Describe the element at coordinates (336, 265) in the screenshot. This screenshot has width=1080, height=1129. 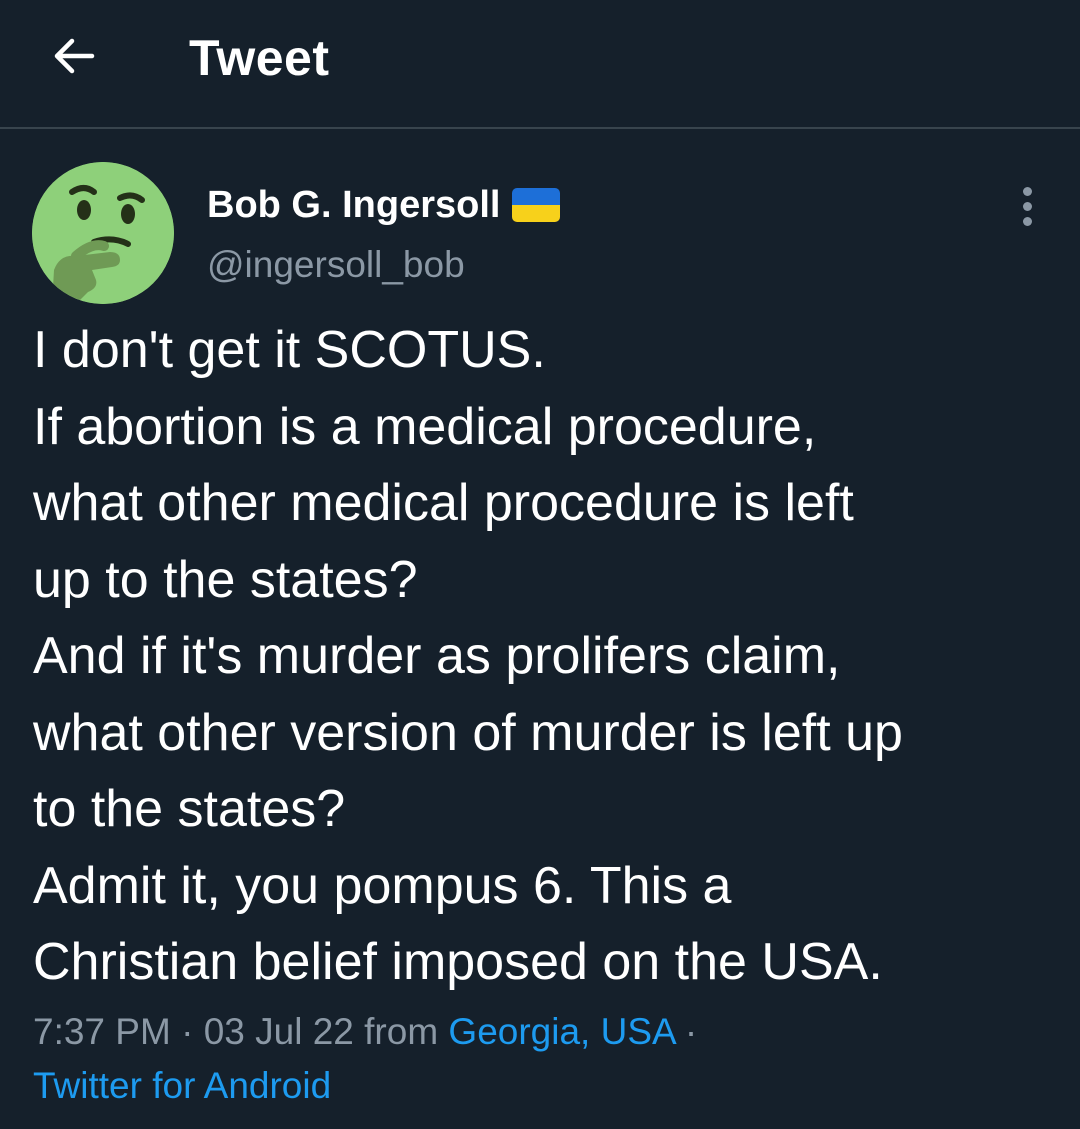
I see `author-handle: @ingersoll_bob` at that location.